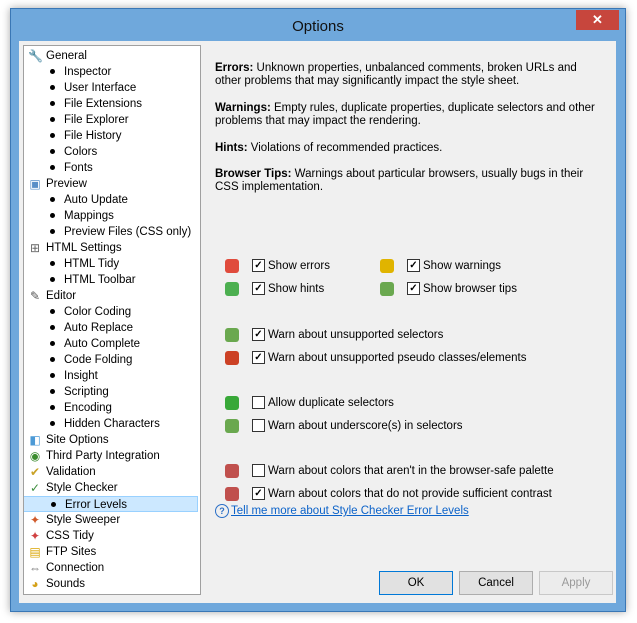 Image resolution: width=637 pixels, height=623 pixels. What do you see at coordinates (88, 72) in the screenshot?
I see `tree-item-label: Inspector` at bounding box center [88, 72].